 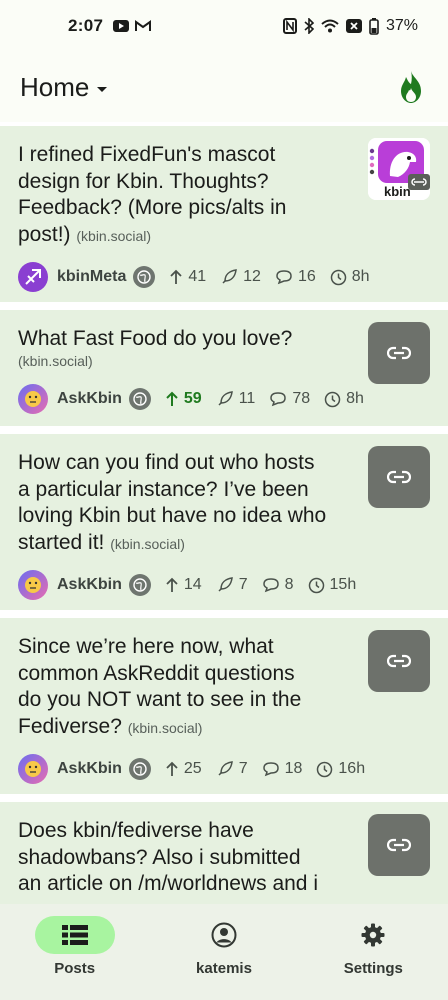 What do you see at coordinates (411, 87) in the screenshot?
I see `sort-hot-button` at bounding box center [411, 87].